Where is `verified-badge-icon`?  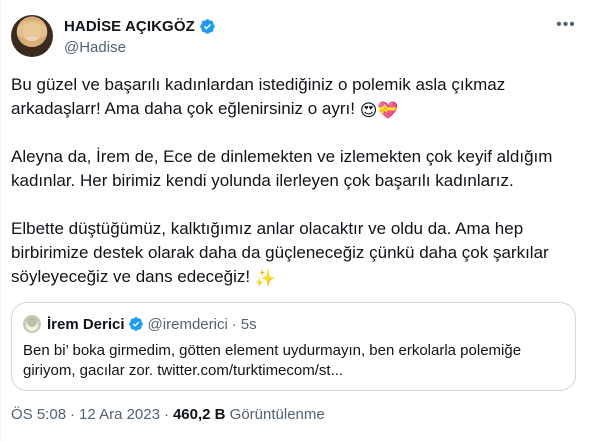
verified-badge-icon is located at coordinates (207, 26).